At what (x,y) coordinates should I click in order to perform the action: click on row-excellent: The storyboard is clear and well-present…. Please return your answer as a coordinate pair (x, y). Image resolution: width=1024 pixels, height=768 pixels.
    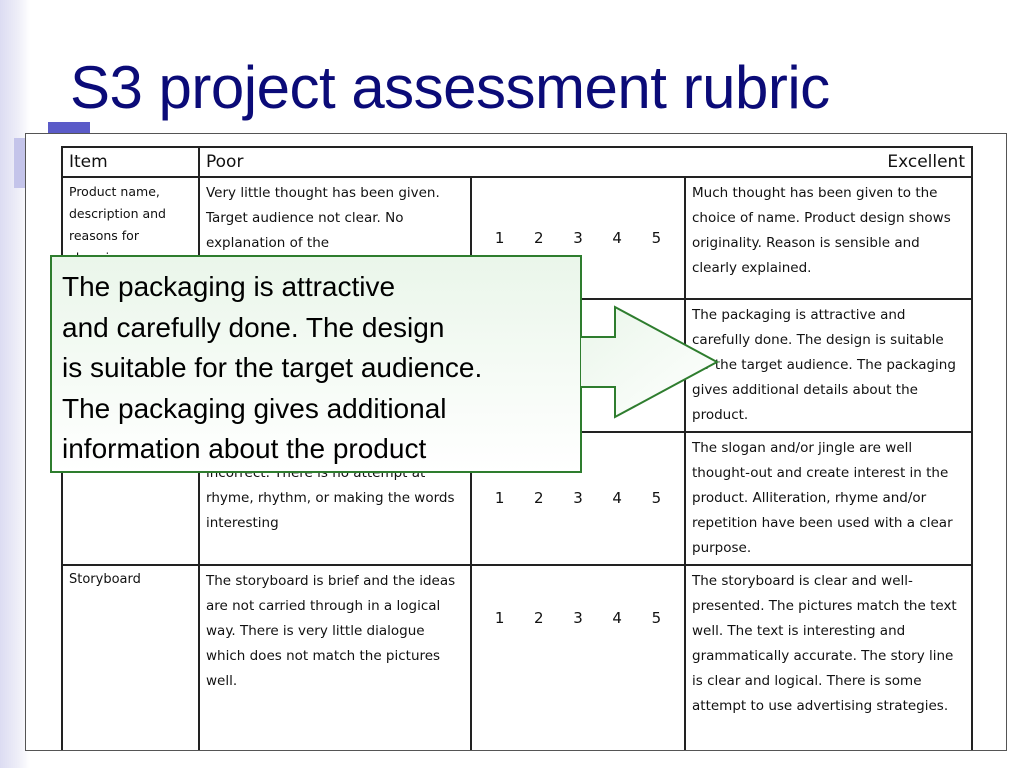
    Looking at the image, I should click on (828, 657).